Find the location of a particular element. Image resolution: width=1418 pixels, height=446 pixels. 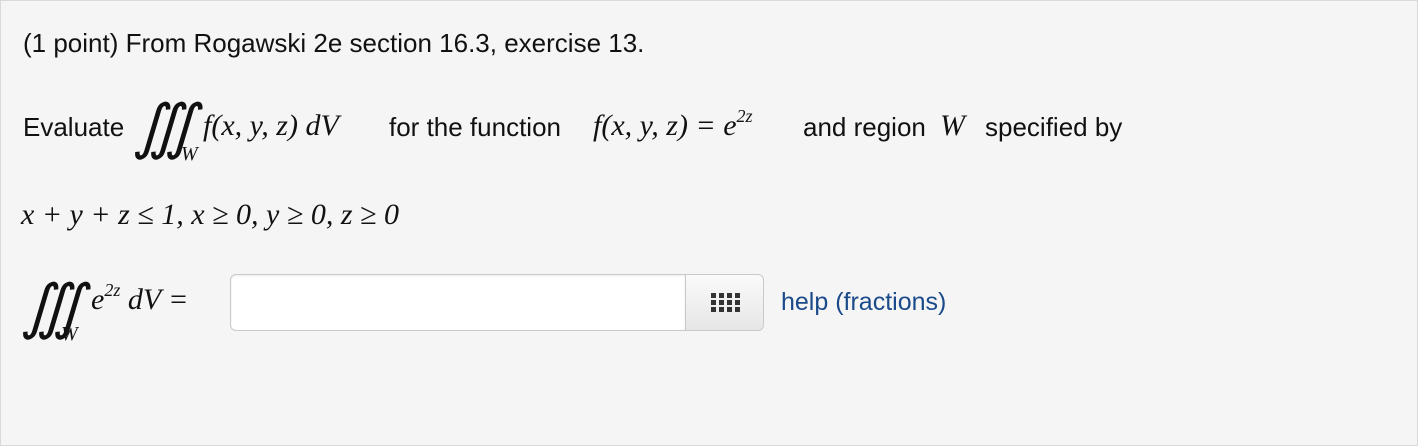

region-name: W is located at coordinates (952, 125).